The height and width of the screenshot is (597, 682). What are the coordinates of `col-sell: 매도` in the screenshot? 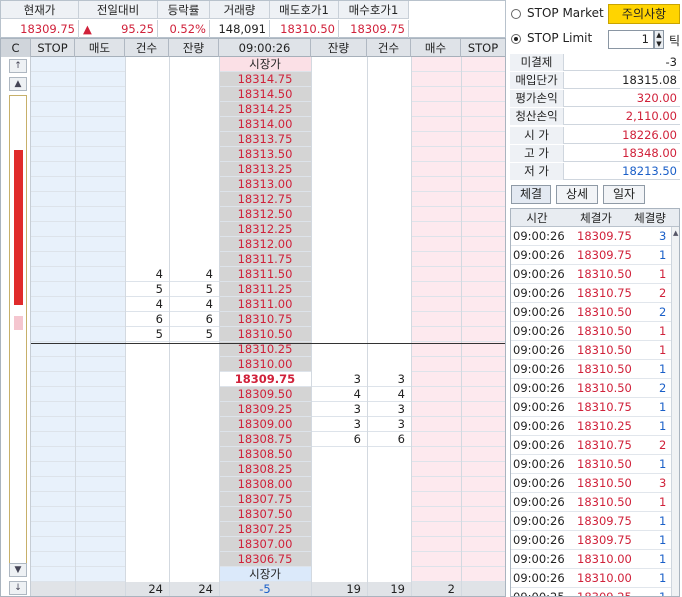 It's located at (100, 48).